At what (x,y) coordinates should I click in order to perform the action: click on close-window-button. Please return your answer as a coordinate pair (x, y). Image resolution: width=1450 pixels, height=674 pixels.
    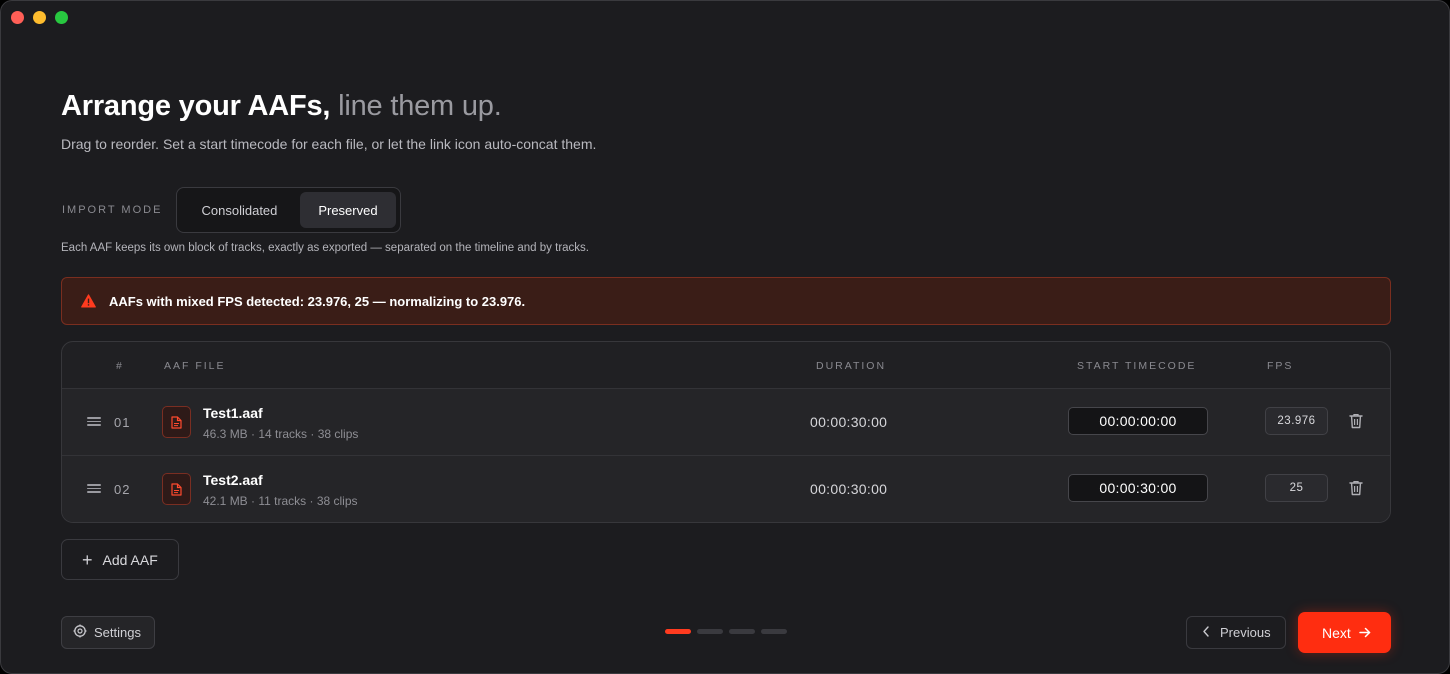
    Looking at the image, I should click on (17, 17).